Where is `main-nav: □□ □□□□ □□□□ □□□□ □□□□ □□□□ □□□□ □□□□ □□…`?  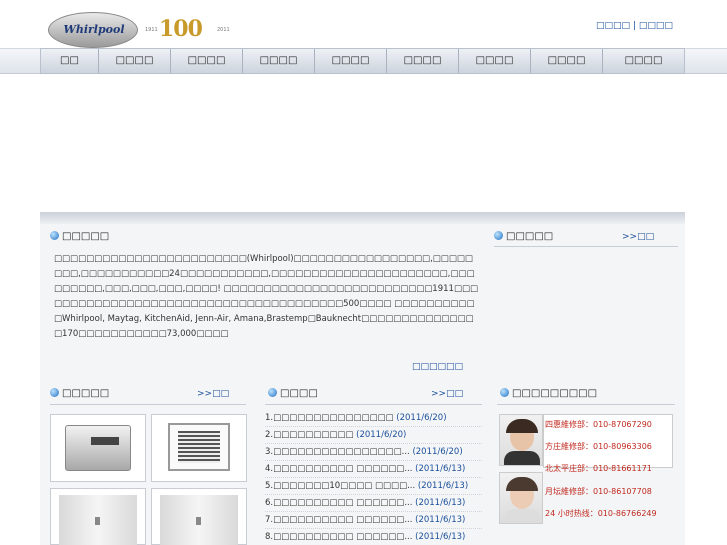 main-nav: □□ □□□□ □□□□ □□□□ □□□□ □□□□ □□□□ □□□□ □□… is located at coordinates (362, 61).